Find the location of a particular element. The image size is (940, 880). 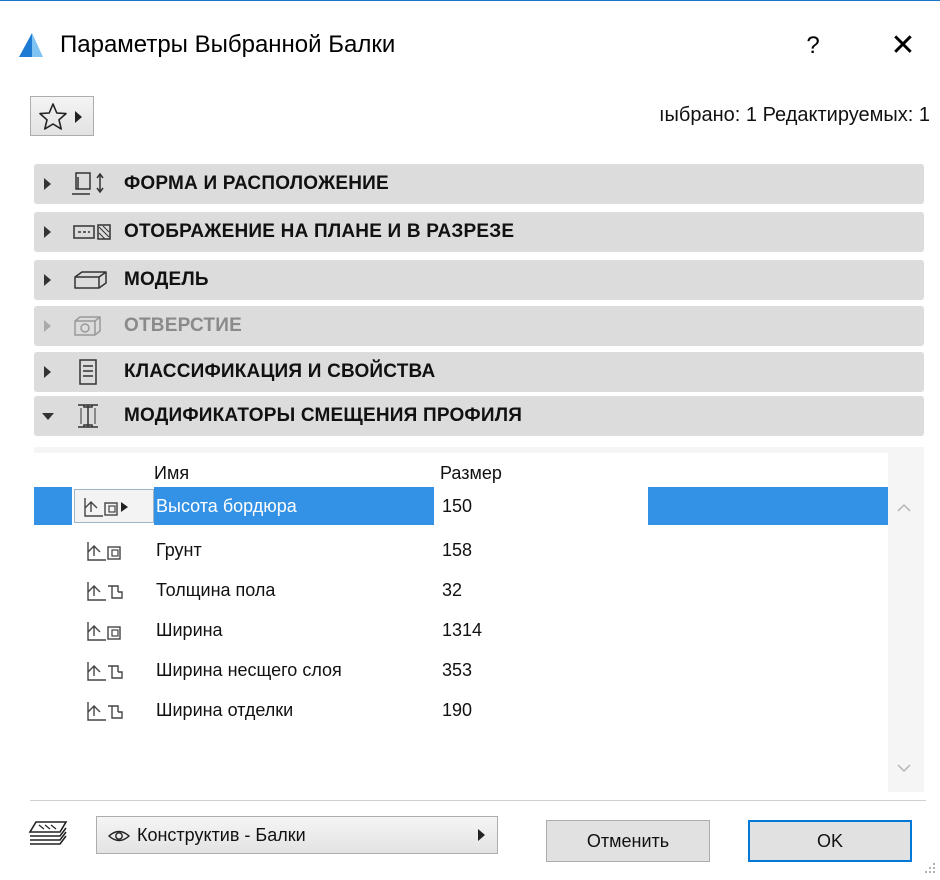

close-button: ✕ is located at coordinates (903, 46).